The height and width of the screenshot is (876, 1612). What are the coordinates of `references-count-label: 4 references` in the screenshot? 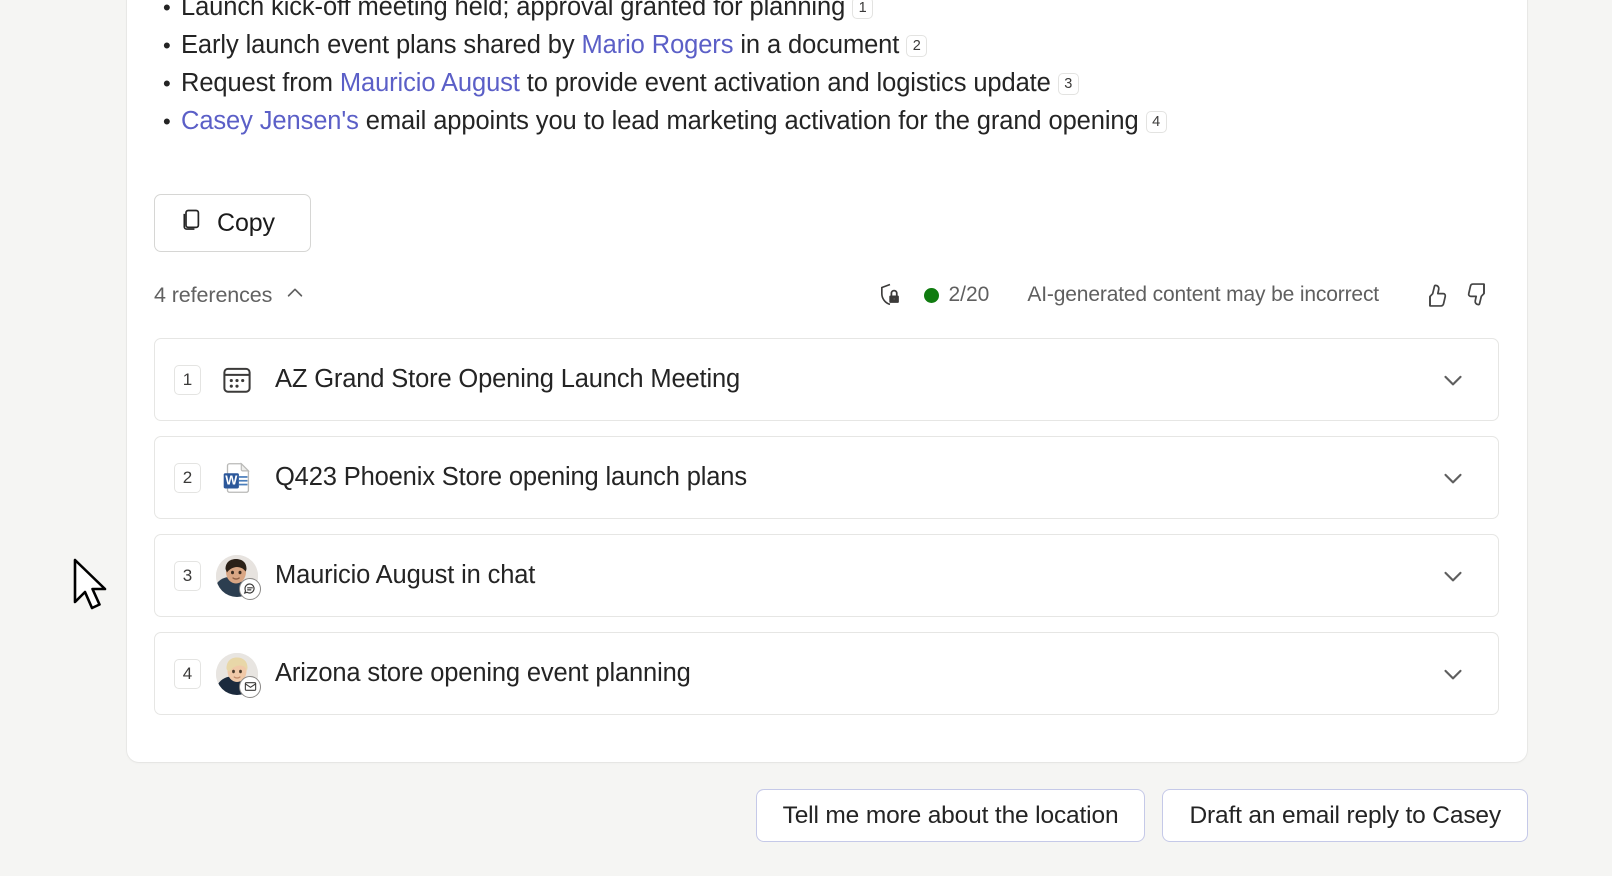 It's located at (213, 294).